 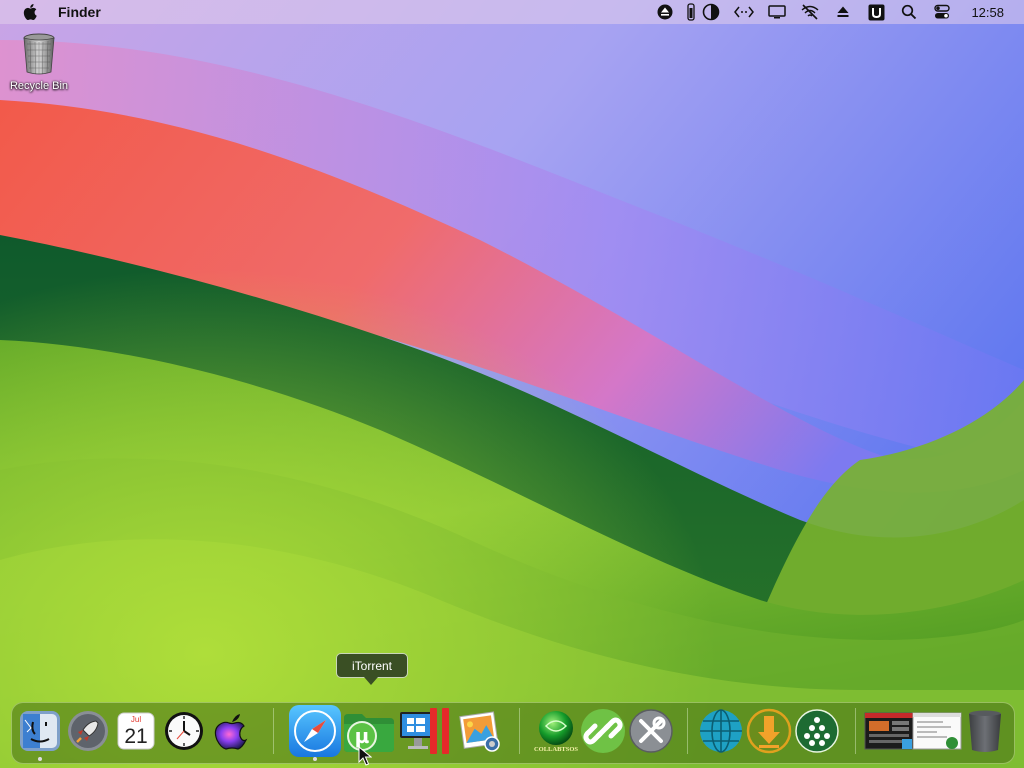 What do you see at coordinates (362, 736) in the screenshot?
I see `svg-text: µ` at bounding box center [362, 736].